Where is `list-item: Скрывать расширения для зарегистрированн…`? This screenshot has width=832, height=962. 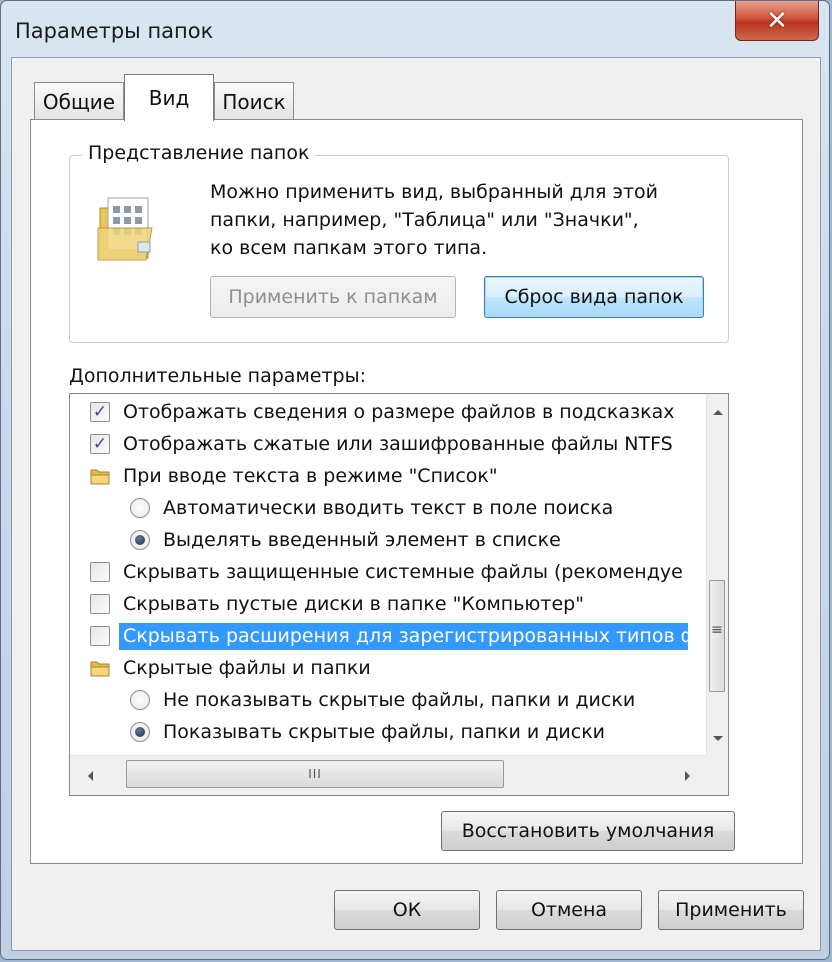 list-item: Скрывать расширения для зарегистрированн… is located at coordinates (379, 636).